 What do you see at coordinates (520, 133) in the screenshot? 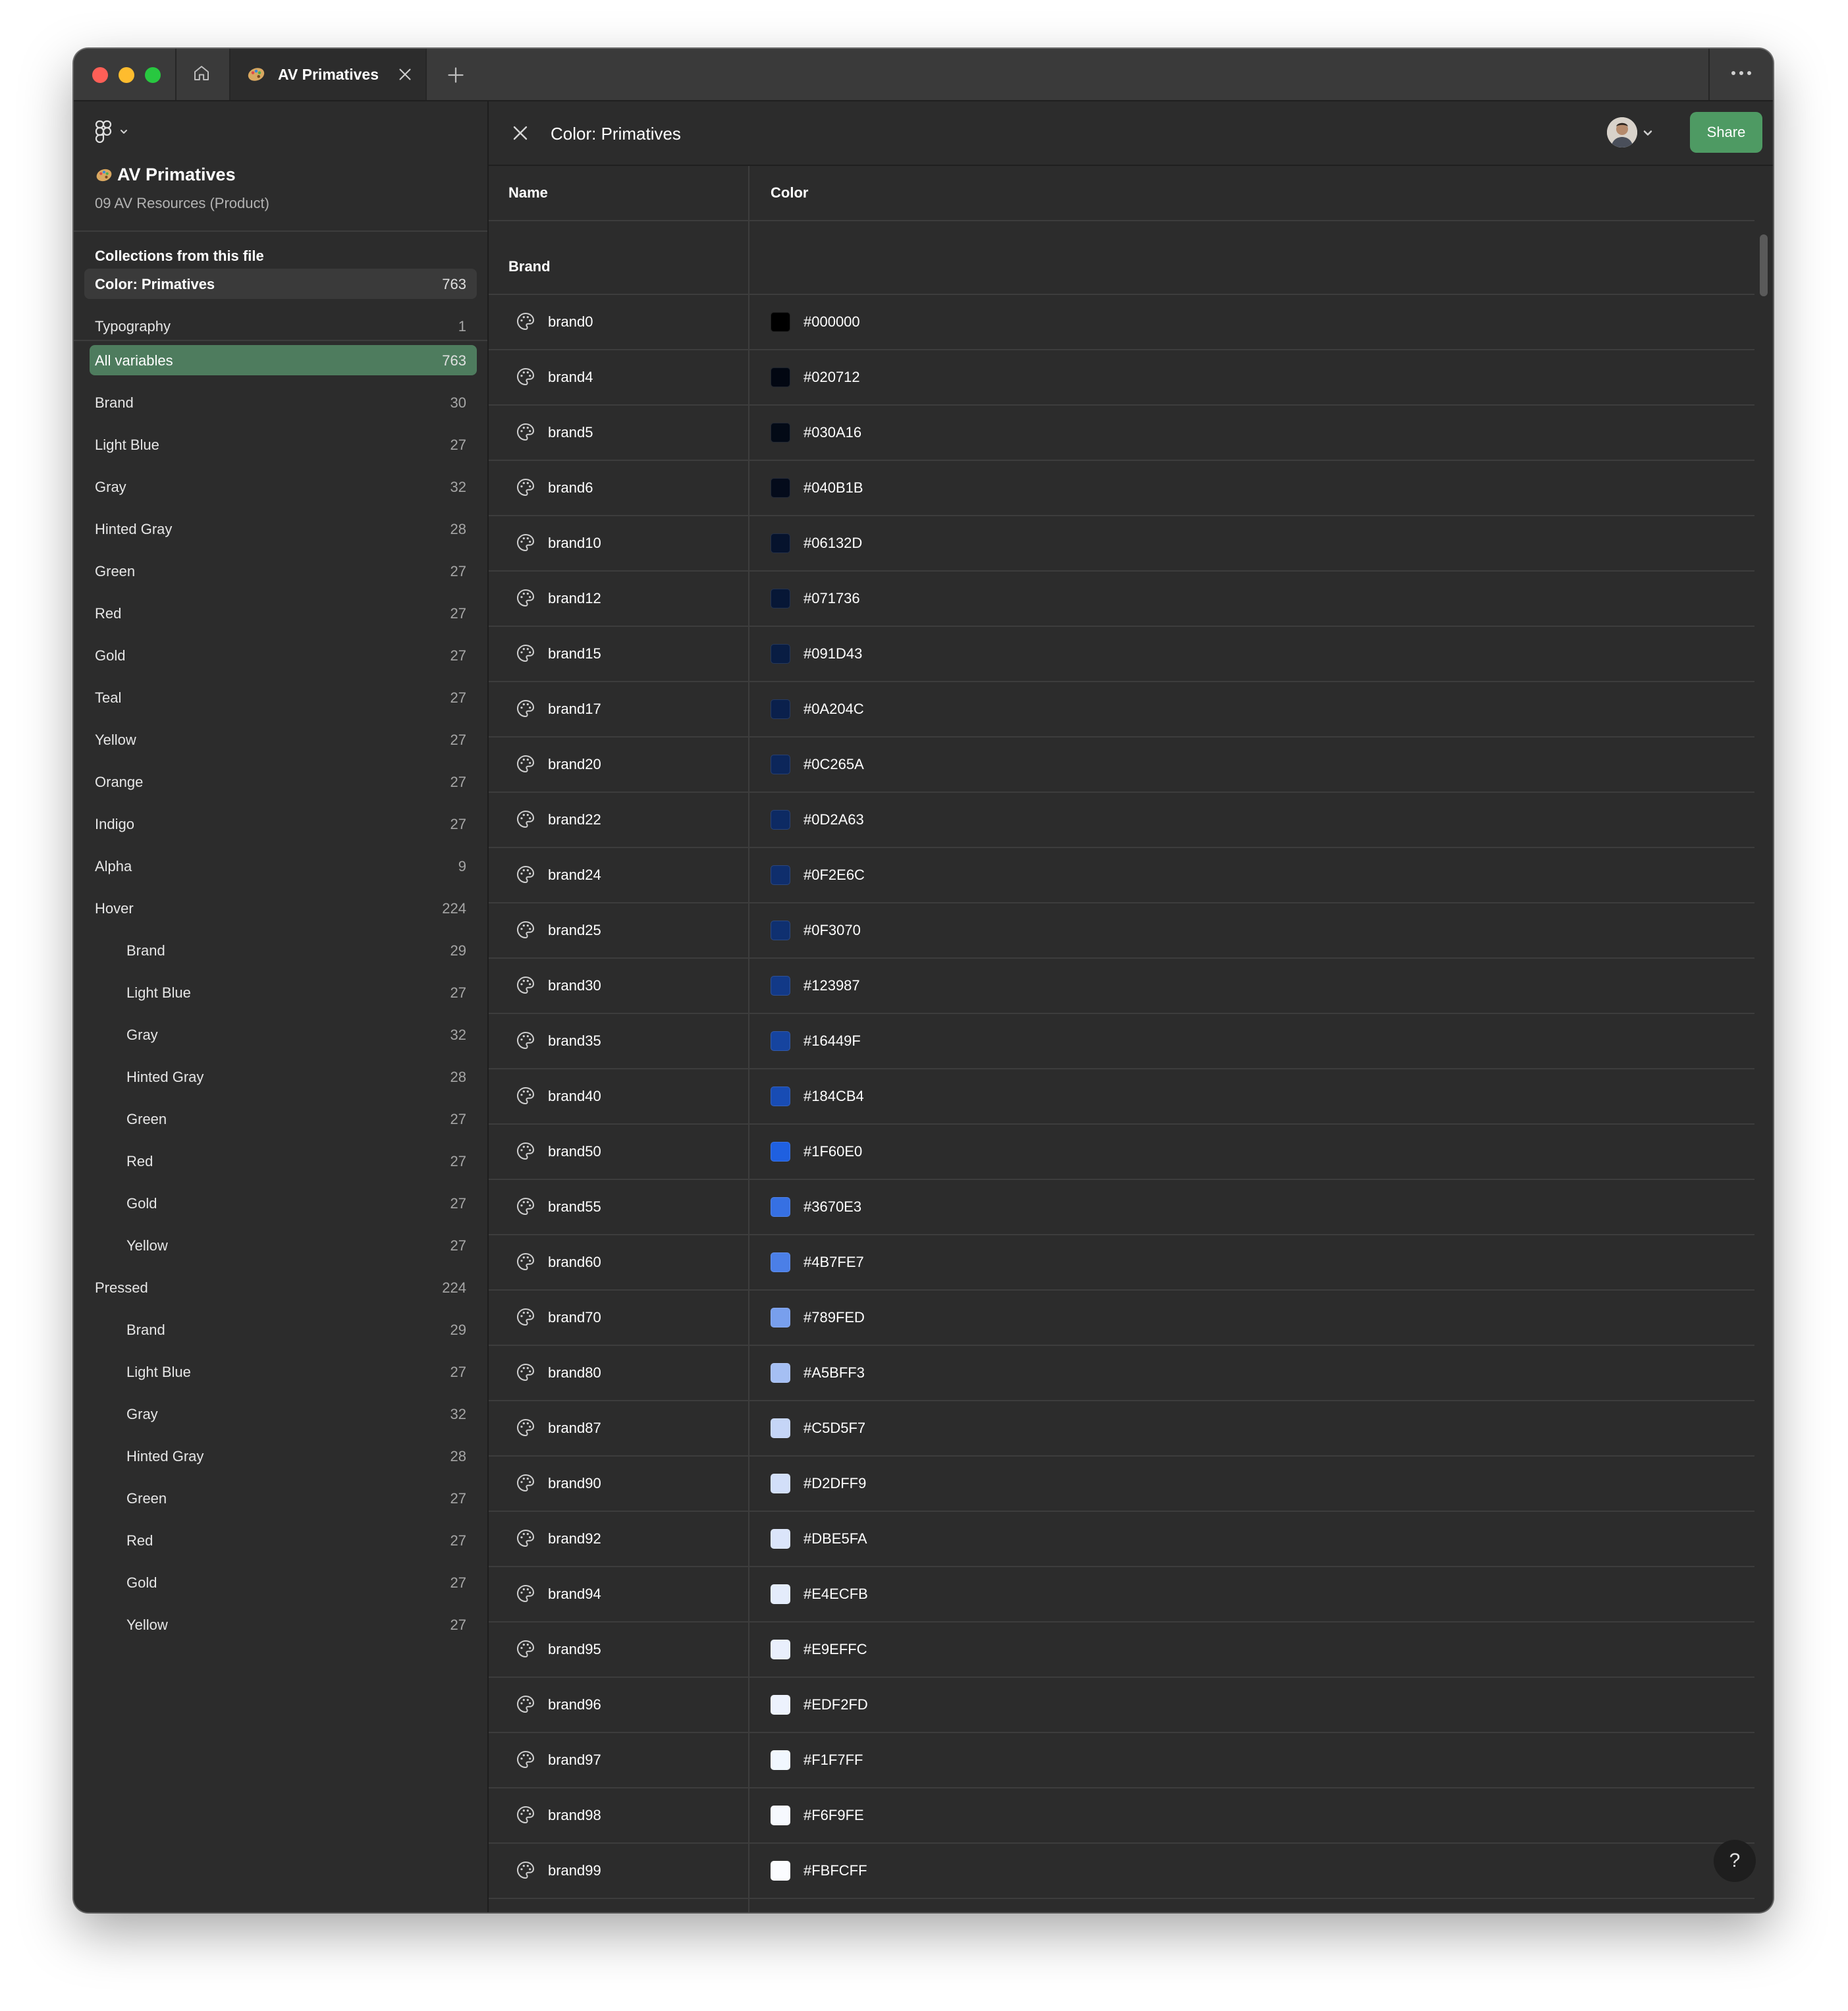
I see `close-panel-button` at bounding box center [520, 133].